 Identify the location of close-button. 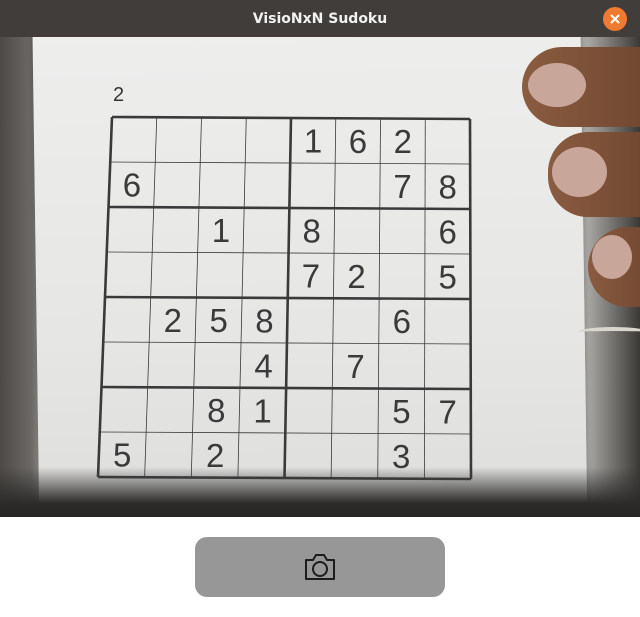
(615, 19).